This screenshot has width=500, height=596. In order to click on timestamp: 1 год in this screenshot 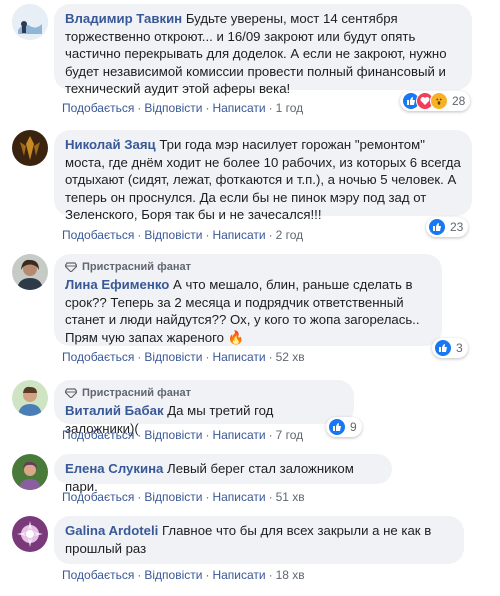, I will do `click(290, 108)`.